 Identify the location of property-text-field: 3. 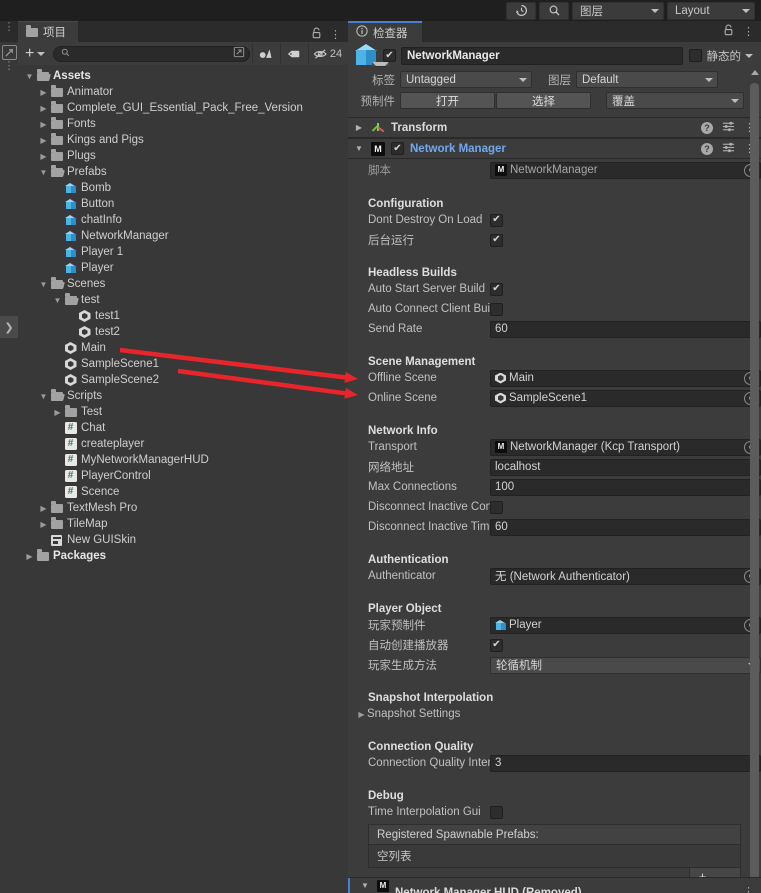
(625, 763).